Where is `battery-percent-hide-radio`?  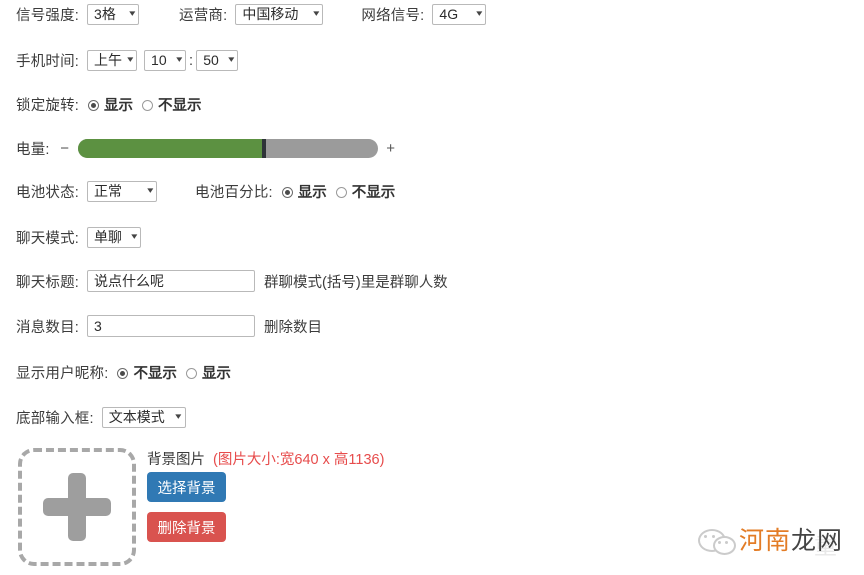
battery-percent-hide-radio is located at coordinates (341, 192).